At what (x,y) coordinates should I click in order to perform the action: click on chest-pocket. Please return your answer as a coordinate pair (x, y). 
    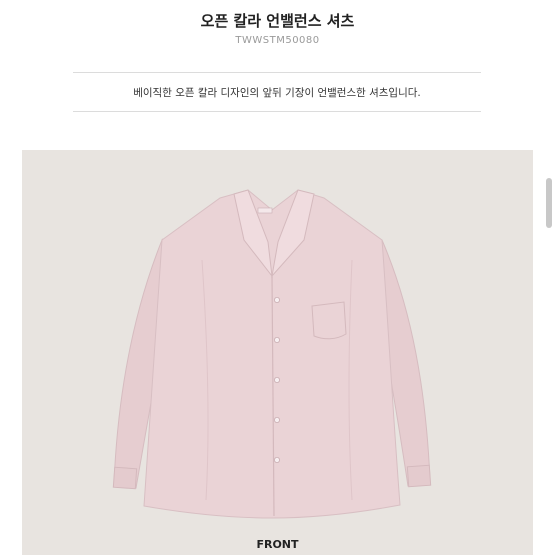
    Looking at the image, I should click on (329, 320).